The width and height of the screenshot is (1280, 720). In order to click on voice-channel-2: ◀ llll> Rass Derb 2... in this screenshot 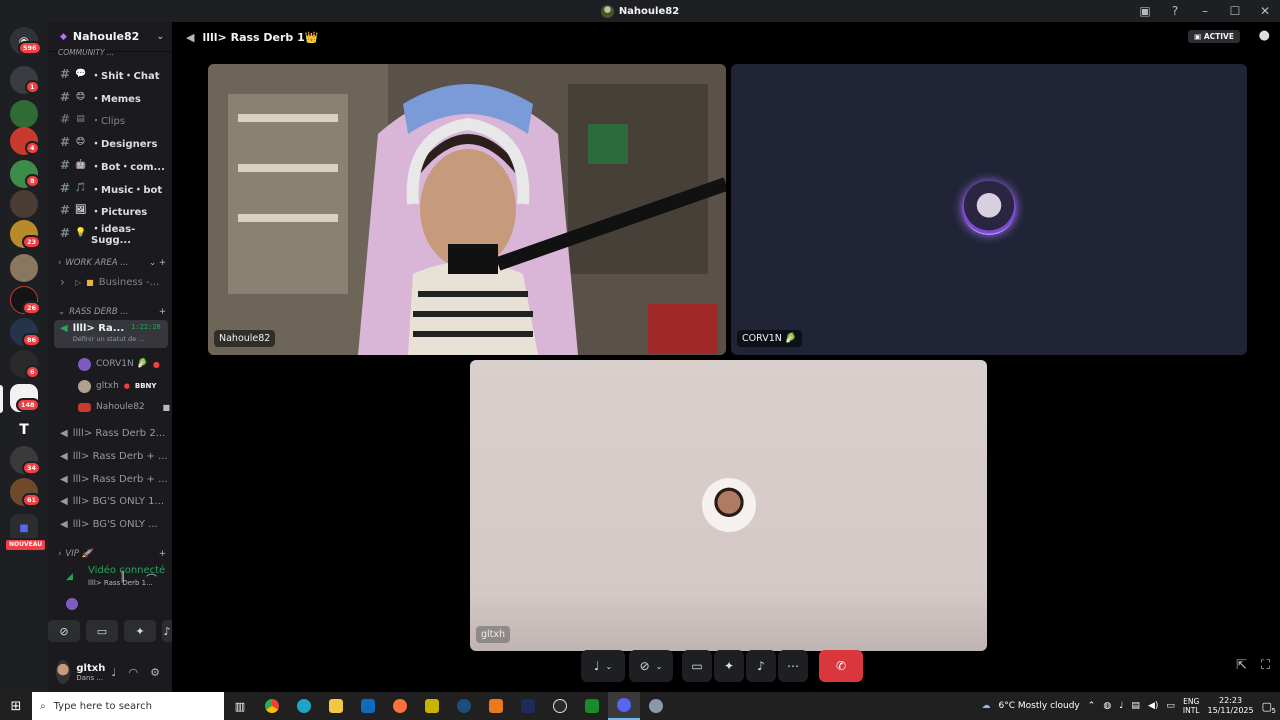, I will do `click(111, 433)`.